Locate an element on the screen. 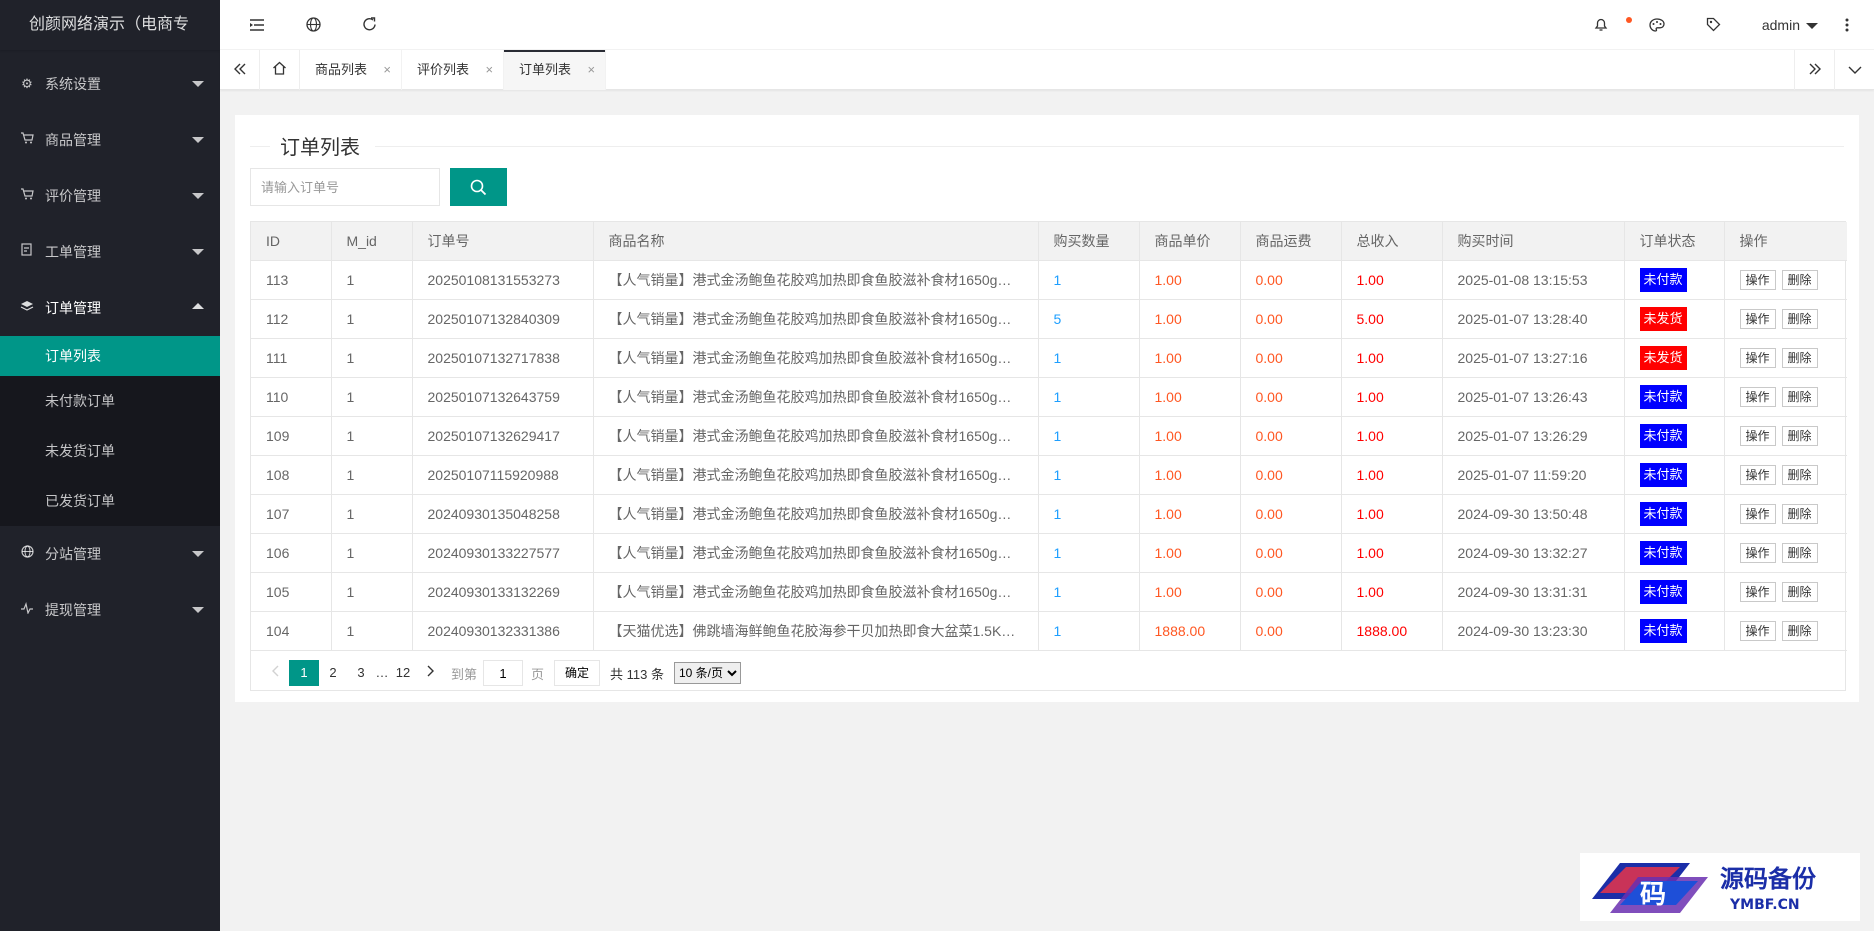 The image size is (1874, 931). order-subnav: 订单列表 未付款订单 未发货订单 已发货订单 is located at coordinates (110, 431).